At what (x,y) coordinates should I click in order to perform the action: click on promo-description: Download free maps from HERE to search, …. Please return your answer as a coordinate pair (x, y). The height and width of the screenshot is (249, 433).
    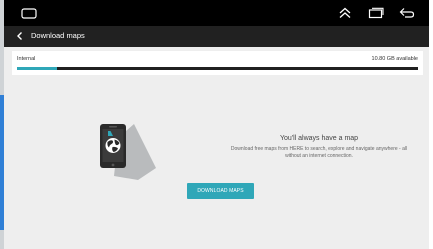
    Looking at the image, I should click on (319, 152).